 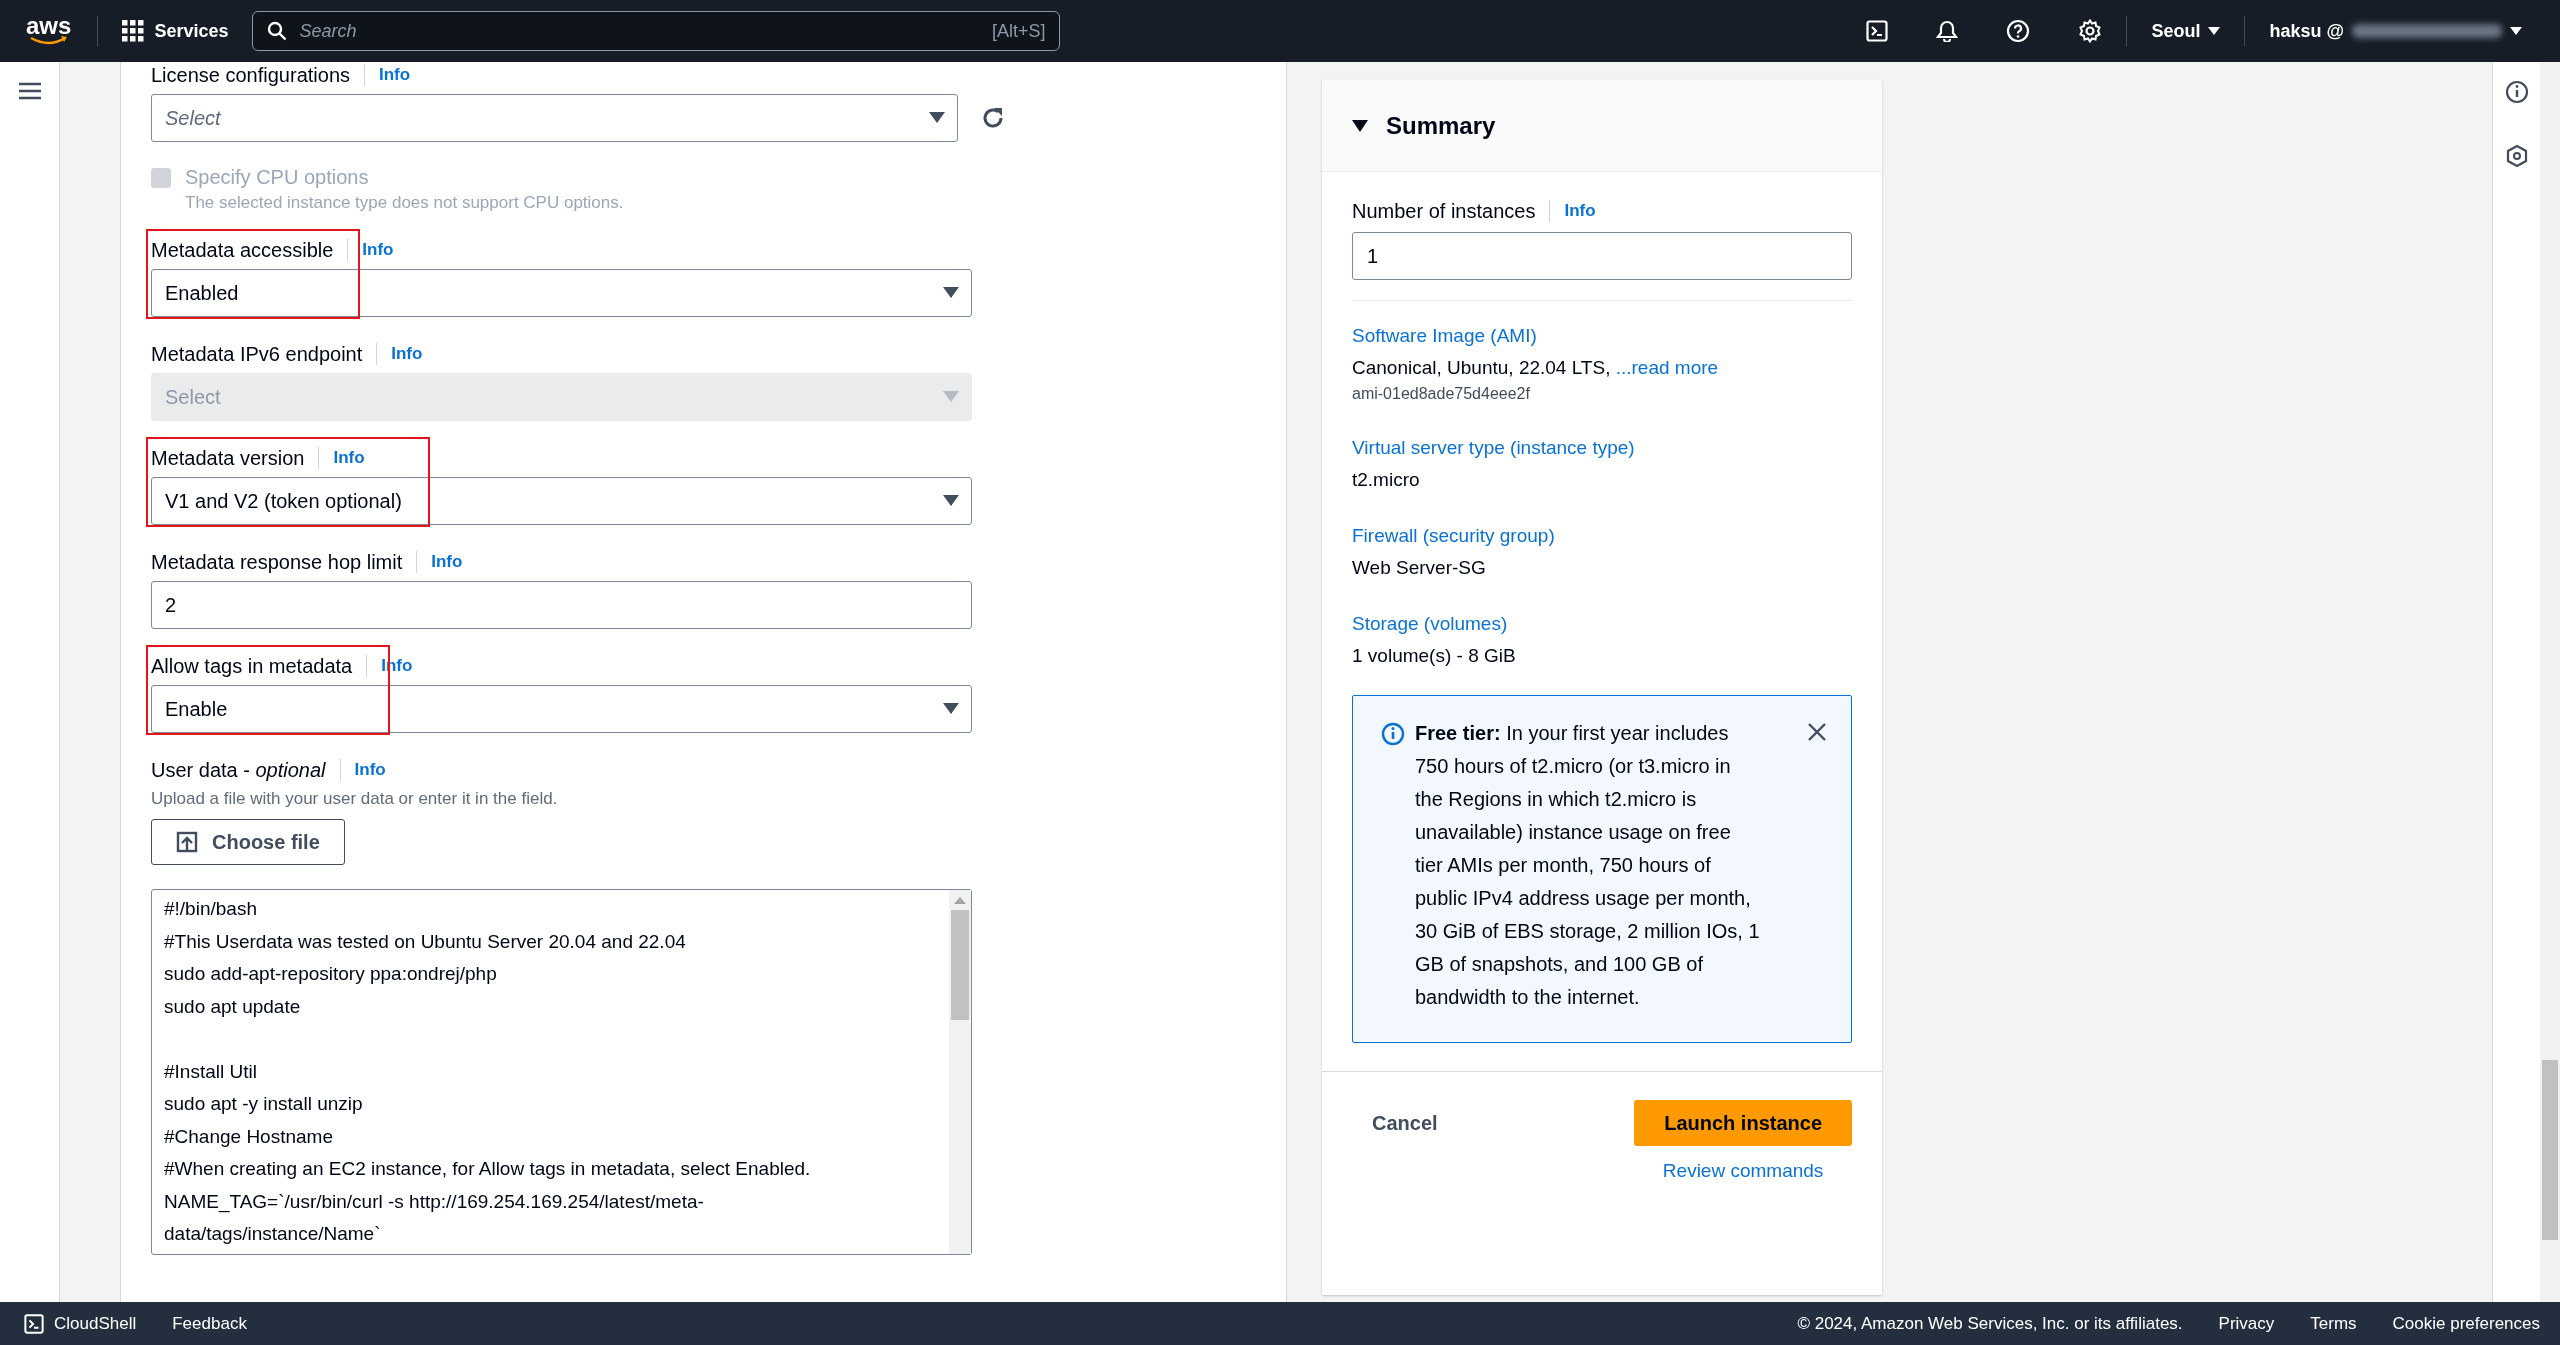 What do you see at coordinates (2186, 31) in the screenshot?
I see `region-menu: Seoul` at bounding box center [2186, 31].